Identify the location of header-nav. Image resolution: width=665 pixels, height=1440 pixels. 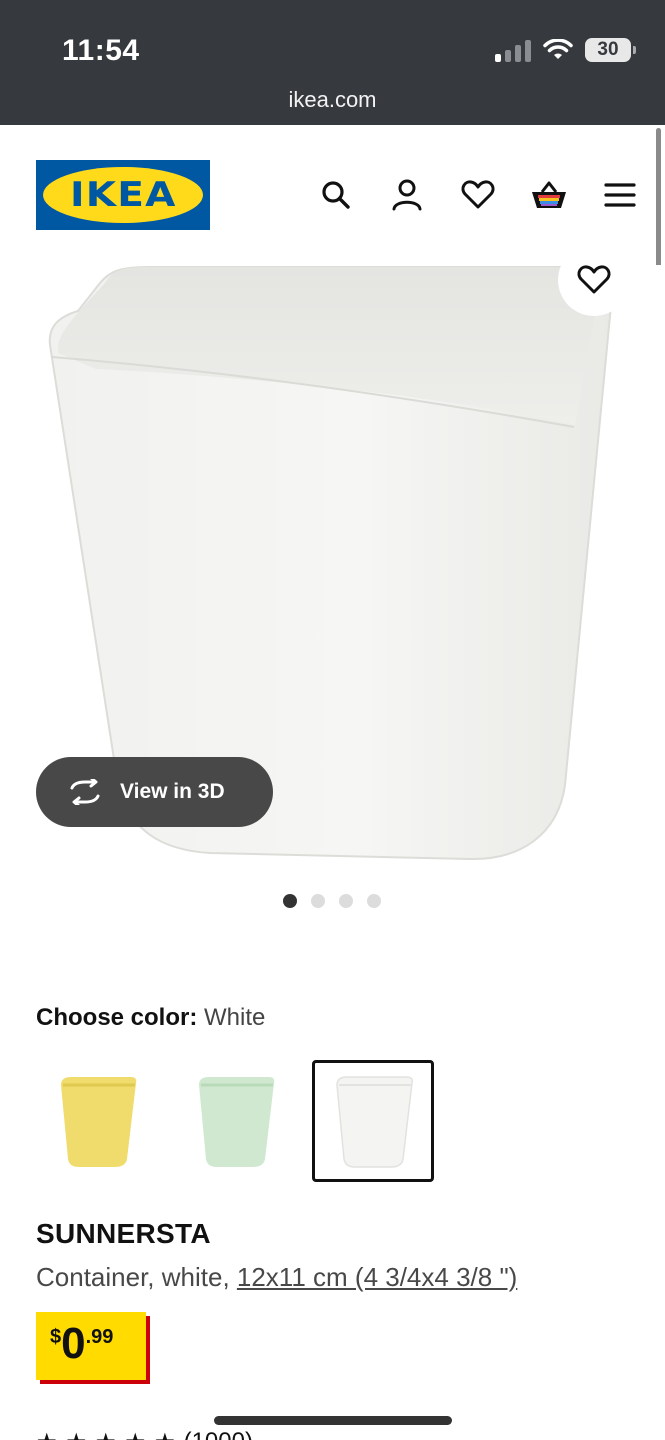
(477, 195).